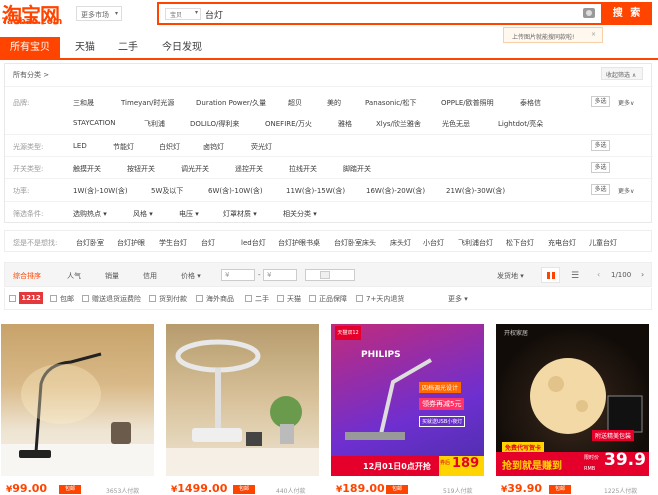  Describe the element at coordinates (261, 147) in the screenshot. I see `light-item: 荧光灯` at that location.